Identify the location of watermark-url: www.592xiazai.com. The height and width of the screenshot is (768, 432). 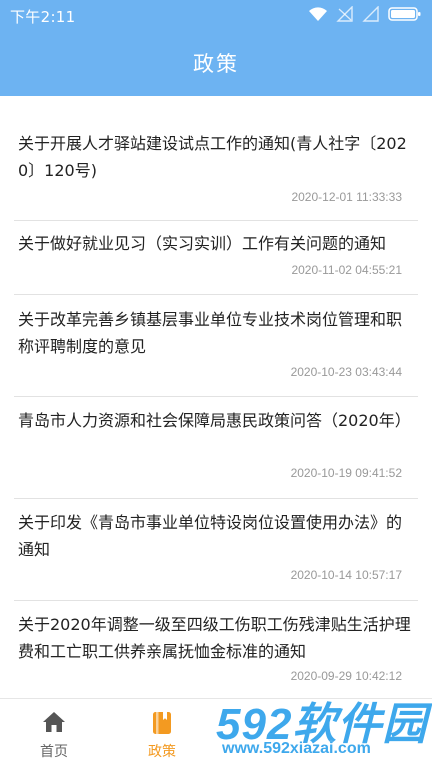
(296, 748).